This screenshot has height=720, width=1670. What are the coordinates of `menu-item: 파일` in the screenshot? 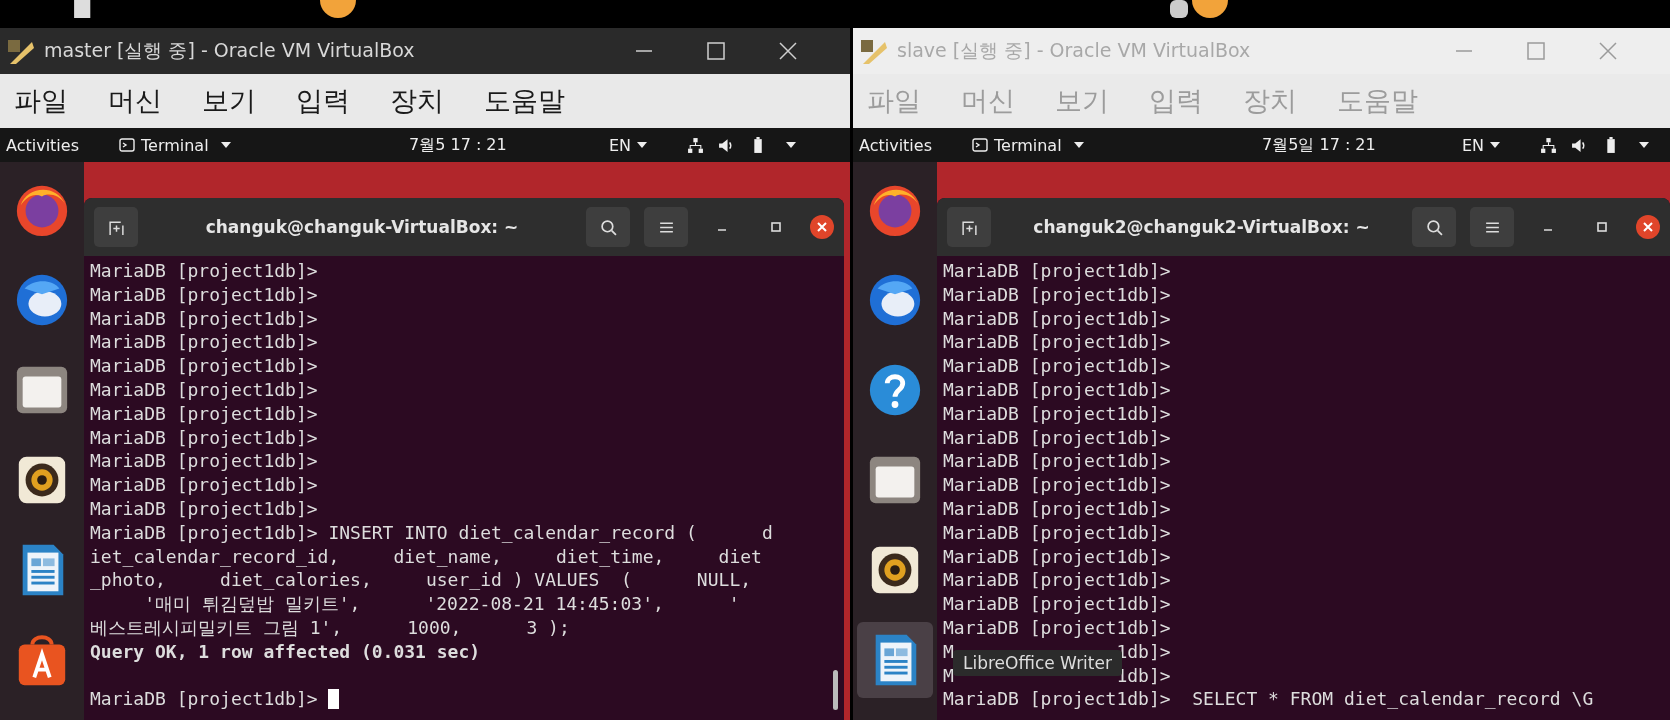 It's located at (41, 101).